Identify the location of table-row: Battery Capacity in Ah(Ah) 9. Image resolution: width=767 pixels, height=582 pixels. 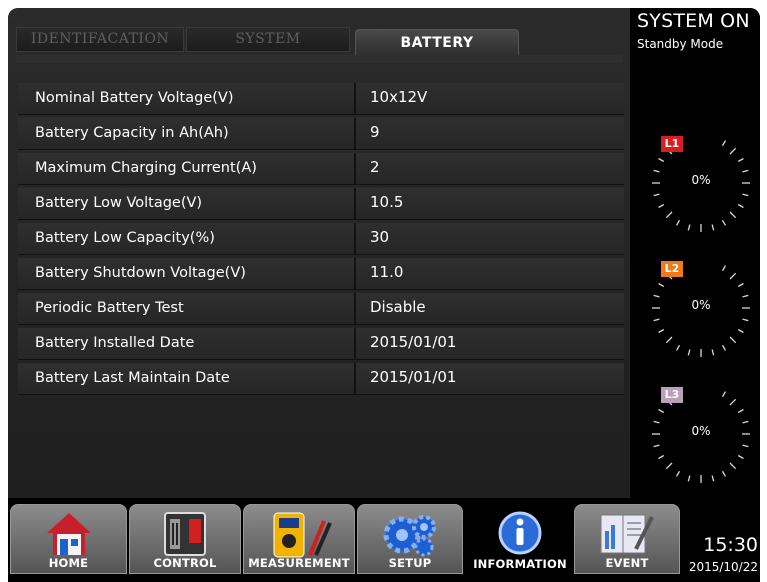
(321, 134).